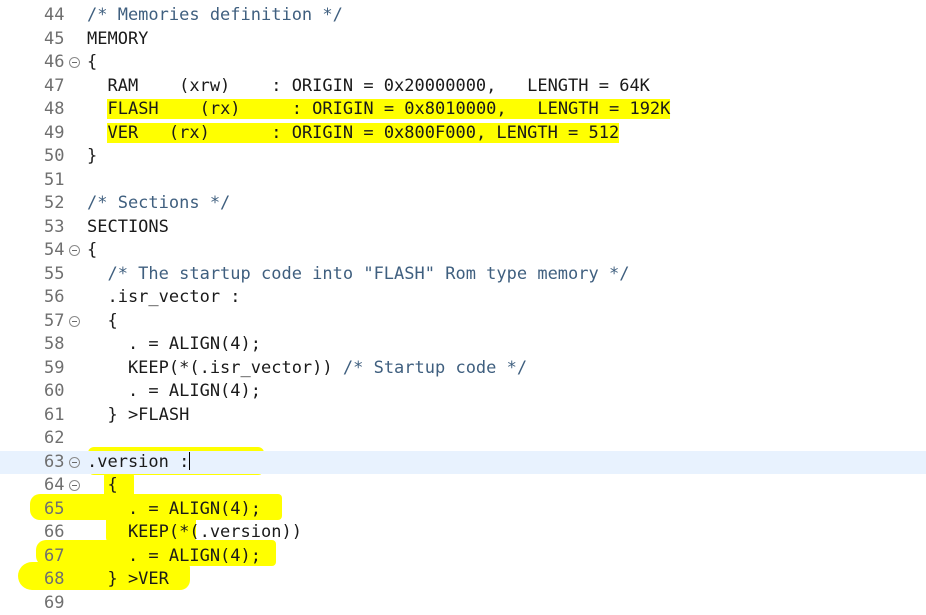 The height and width of the screenshot is (615, 926). What do you see at coordinates (55, 369) in the screenshot?
I see `line-number: 59` at bounding box center [55, 369].